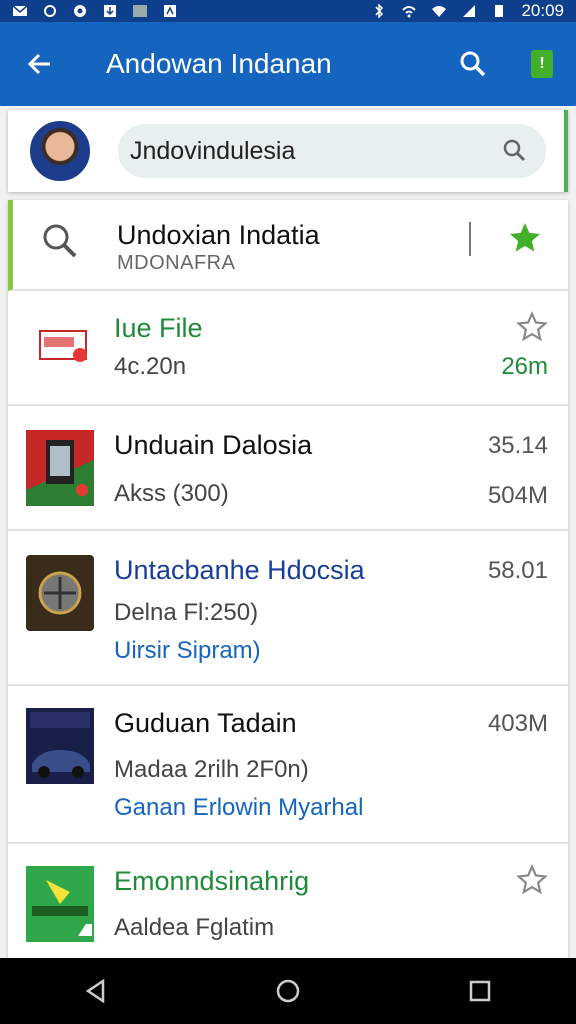  I want to click on search-button, so click(473, 64).